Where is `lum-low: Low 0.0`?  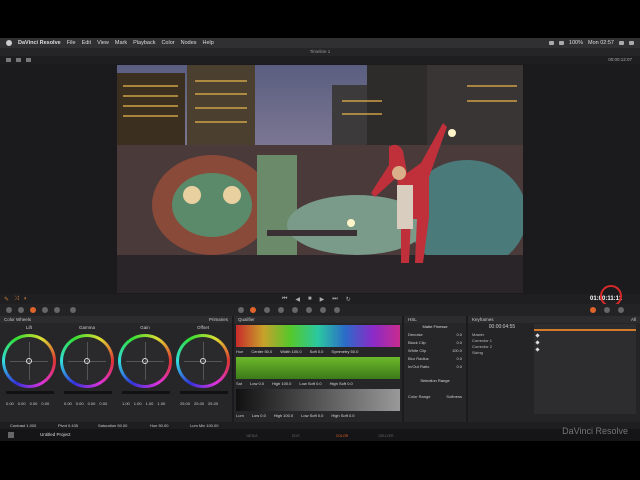
lum-low: Low 0.0 is located at coordinates (259, 415).